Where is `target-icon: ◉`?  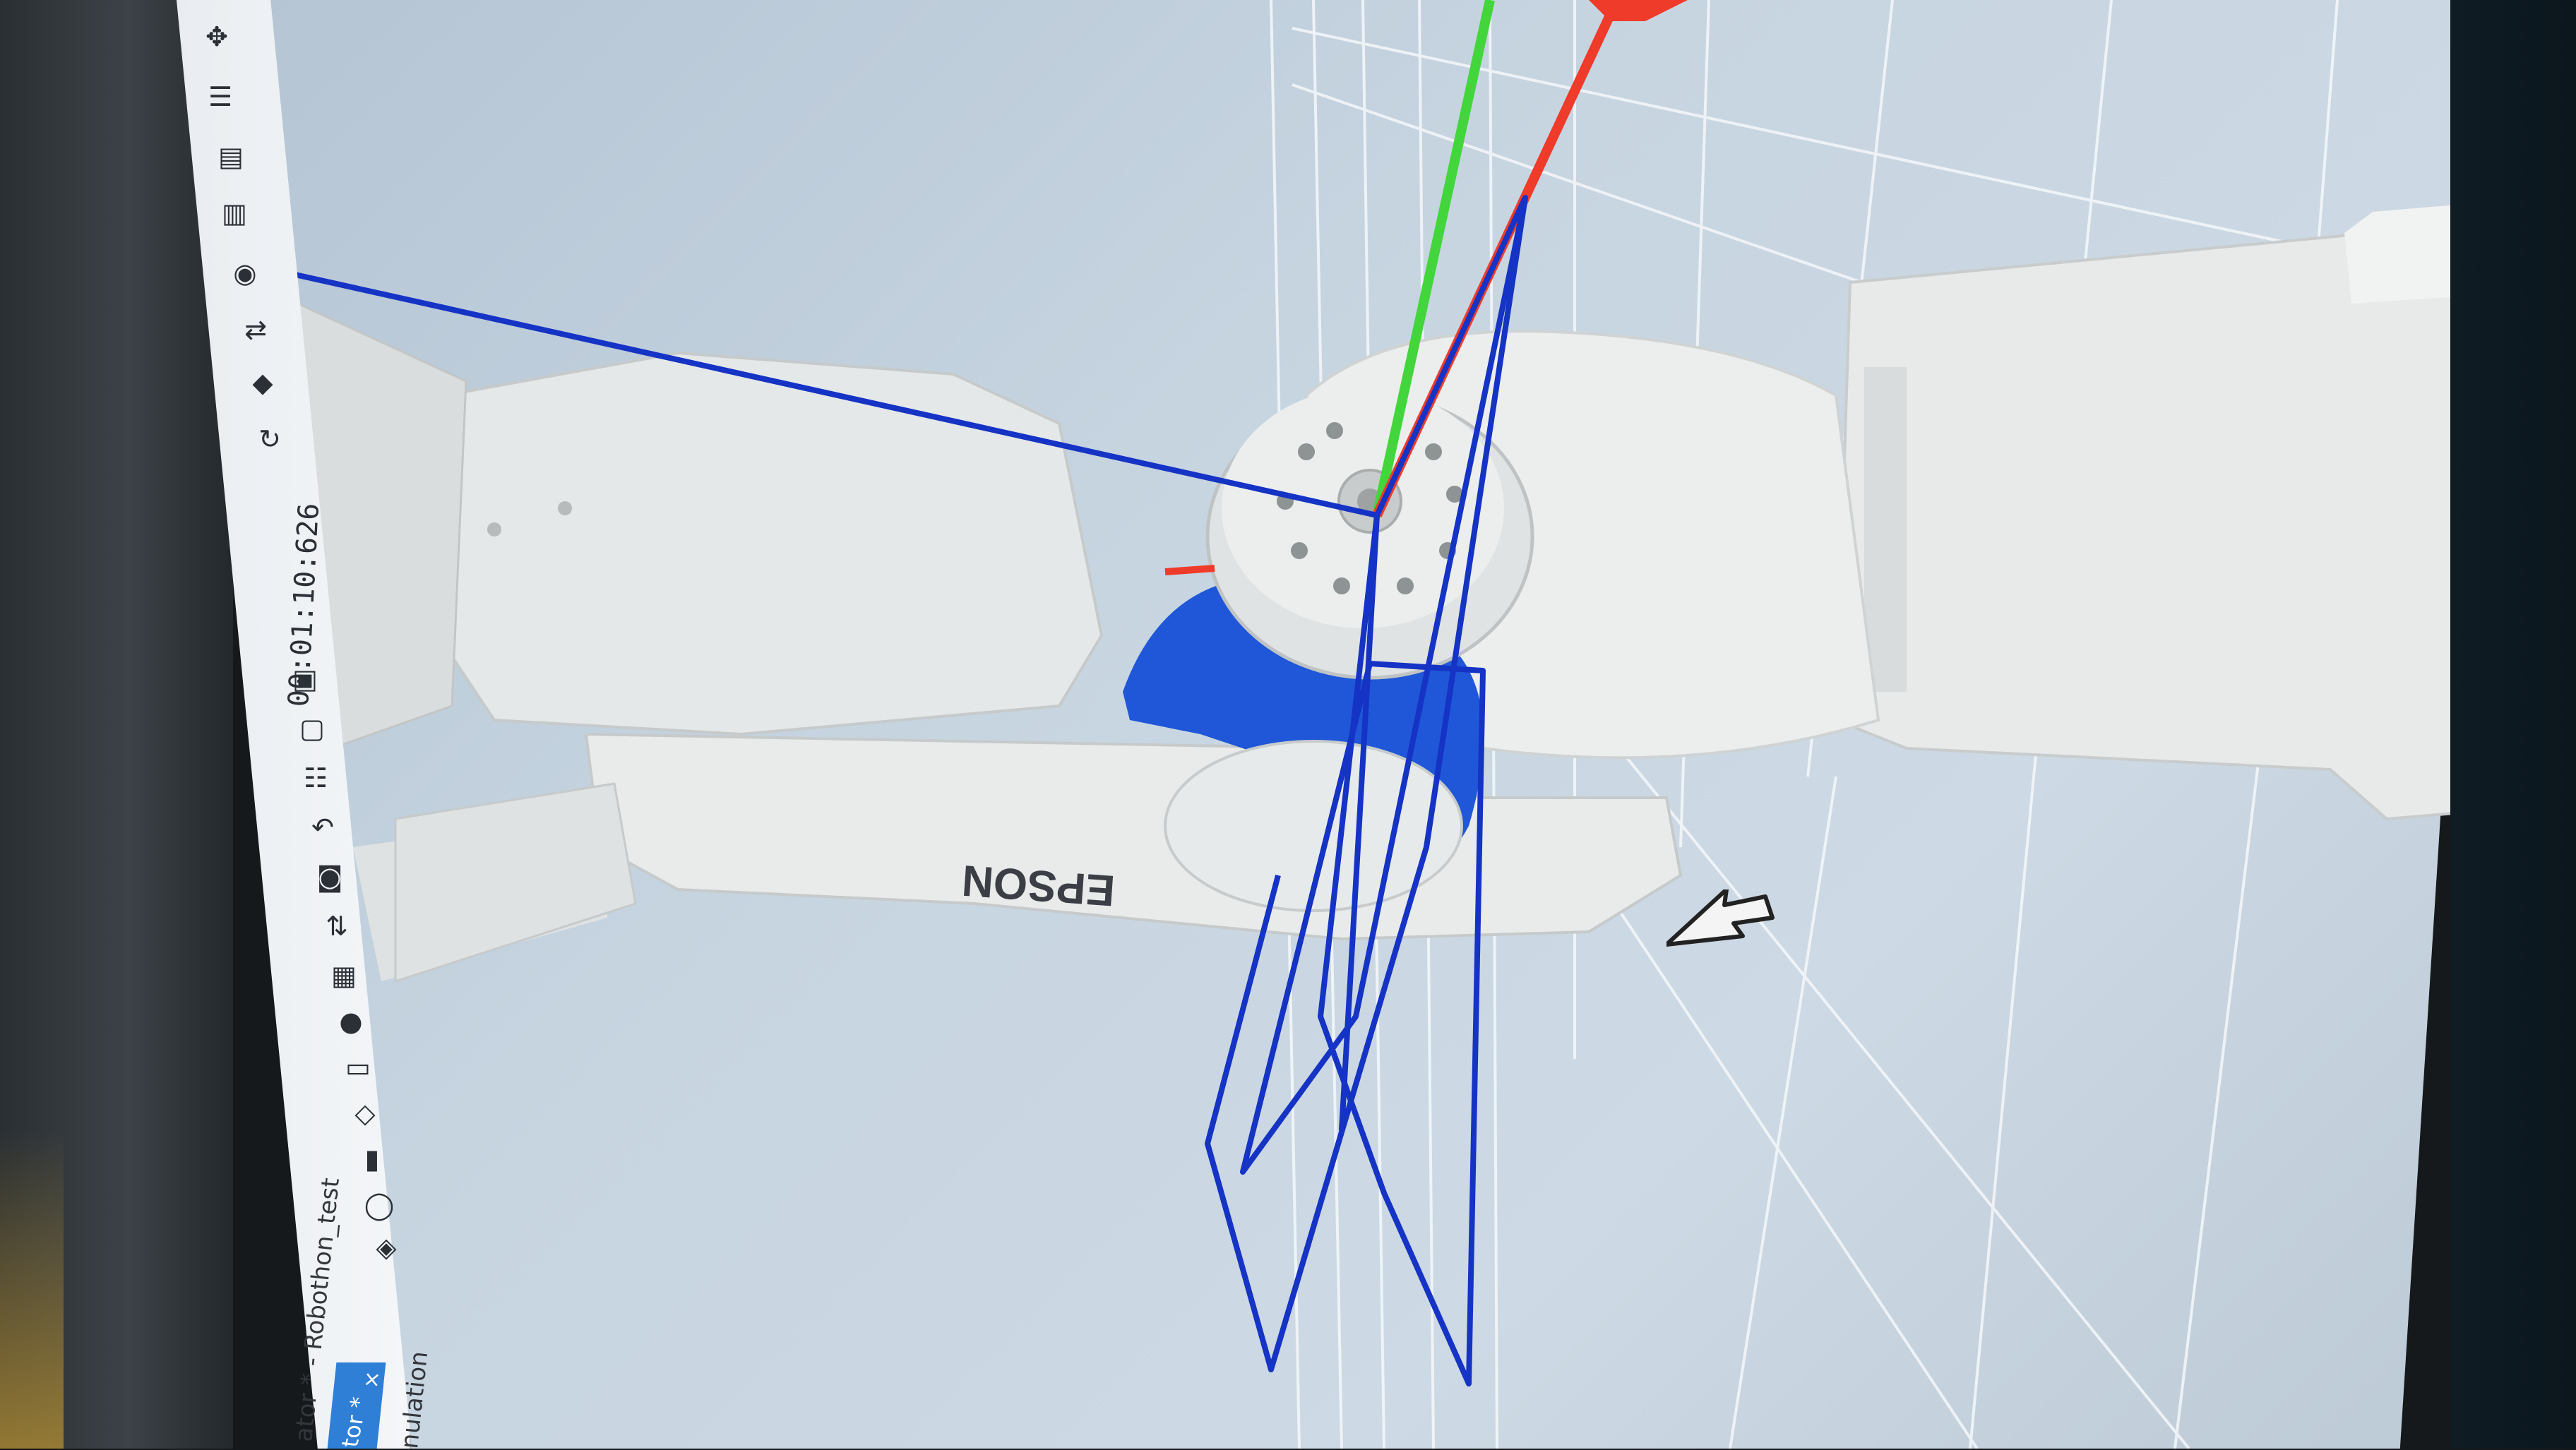
target-icon: ◉ is located at coordinates (245, 273).